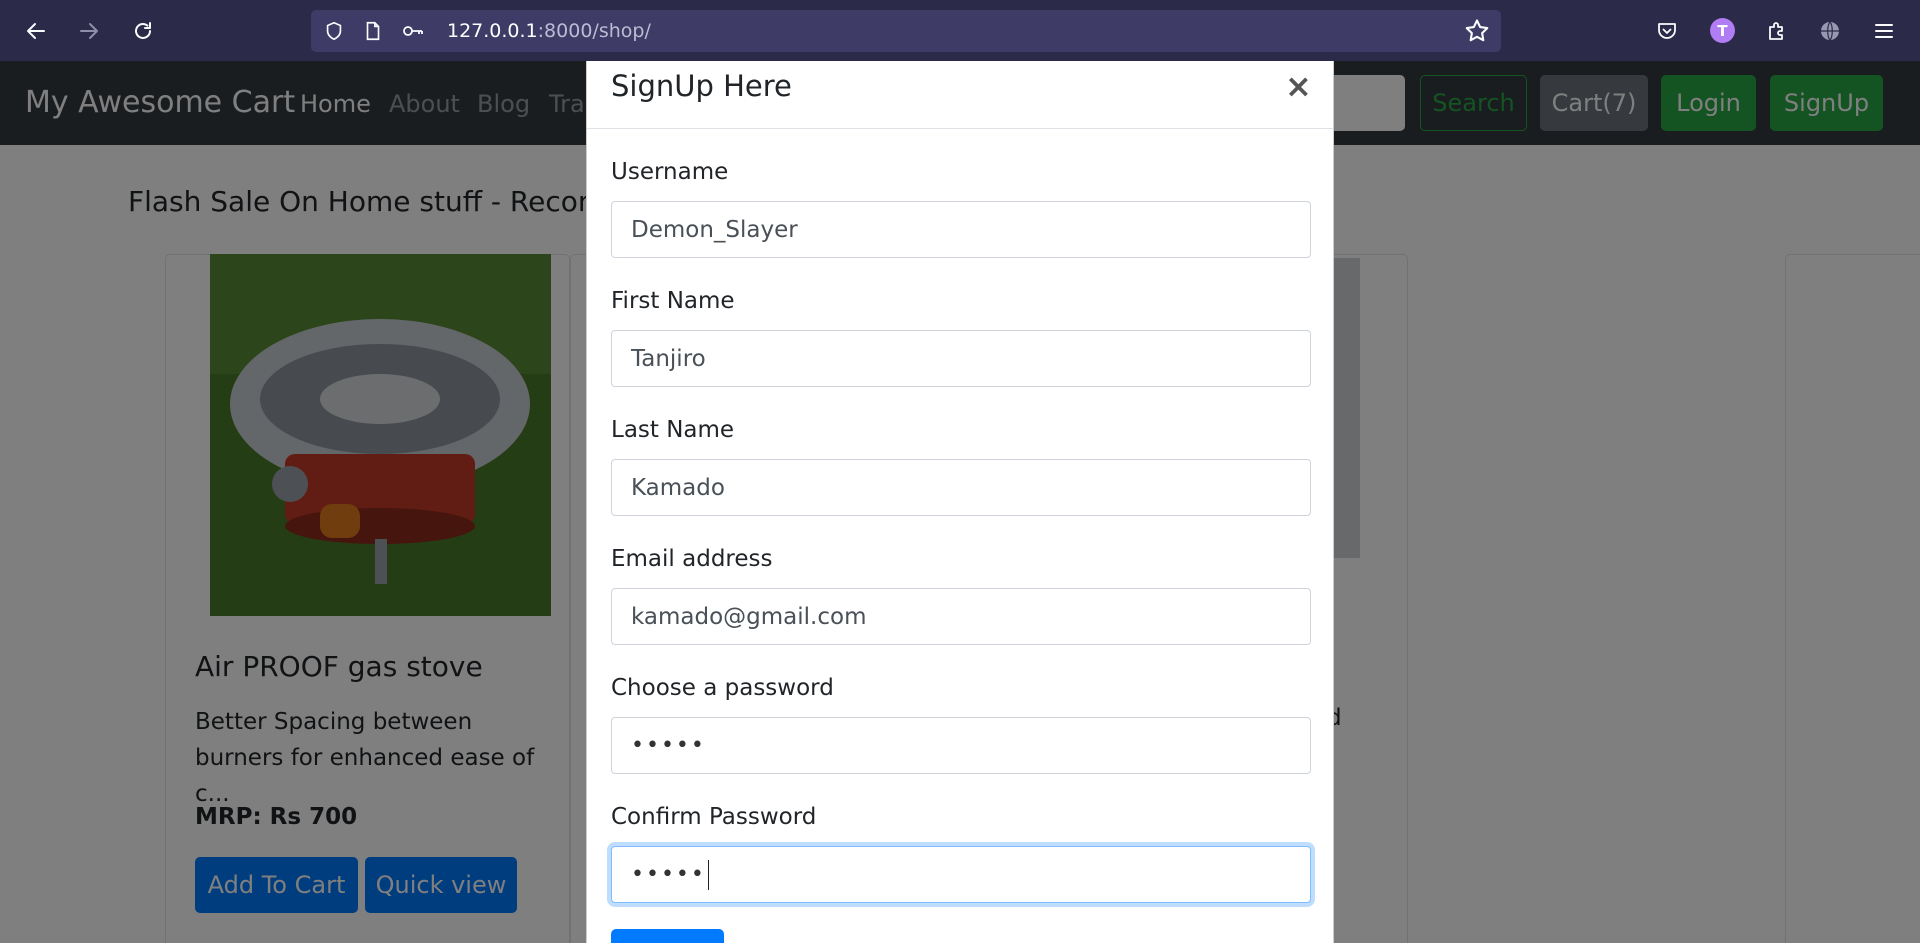 Image resolution: width=1920 pixels, height=943 pixels. Describe the element at coordinates (961, 487) in the screenshot. I see `last-name-input: Kamado` at that location.